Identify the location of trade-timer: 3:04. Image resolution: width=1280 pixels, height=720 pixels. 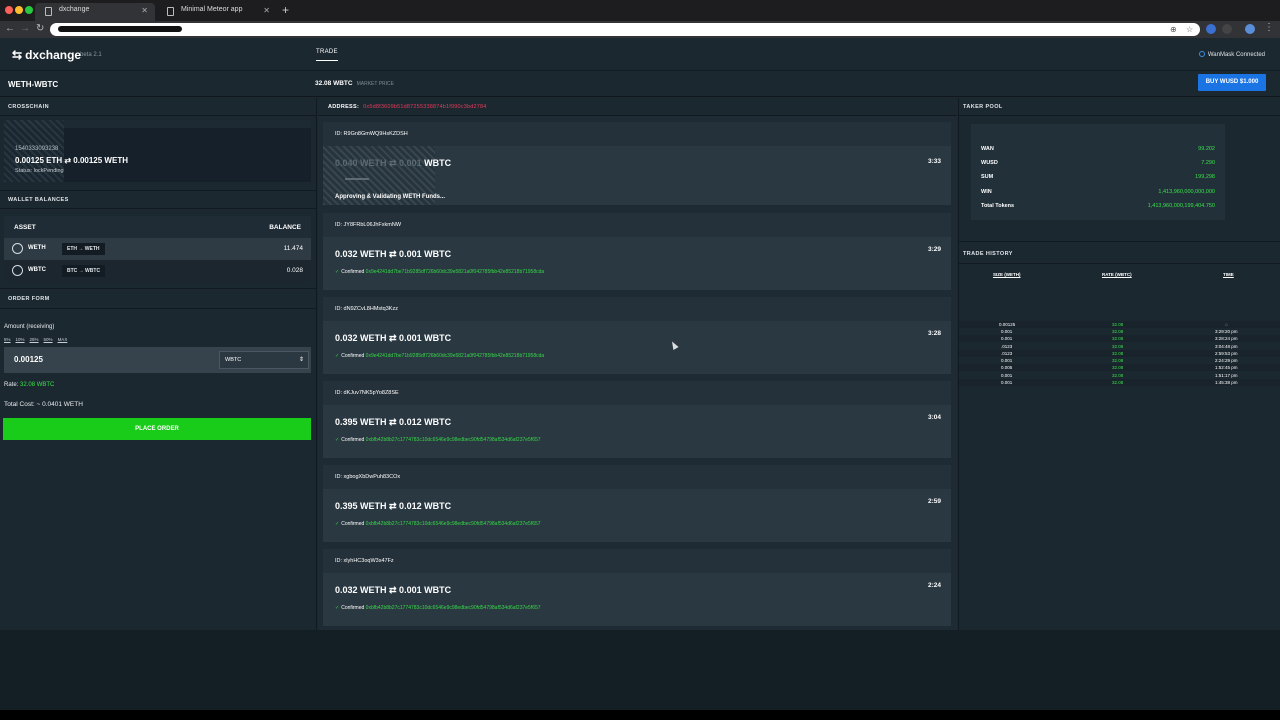
(934, 417).